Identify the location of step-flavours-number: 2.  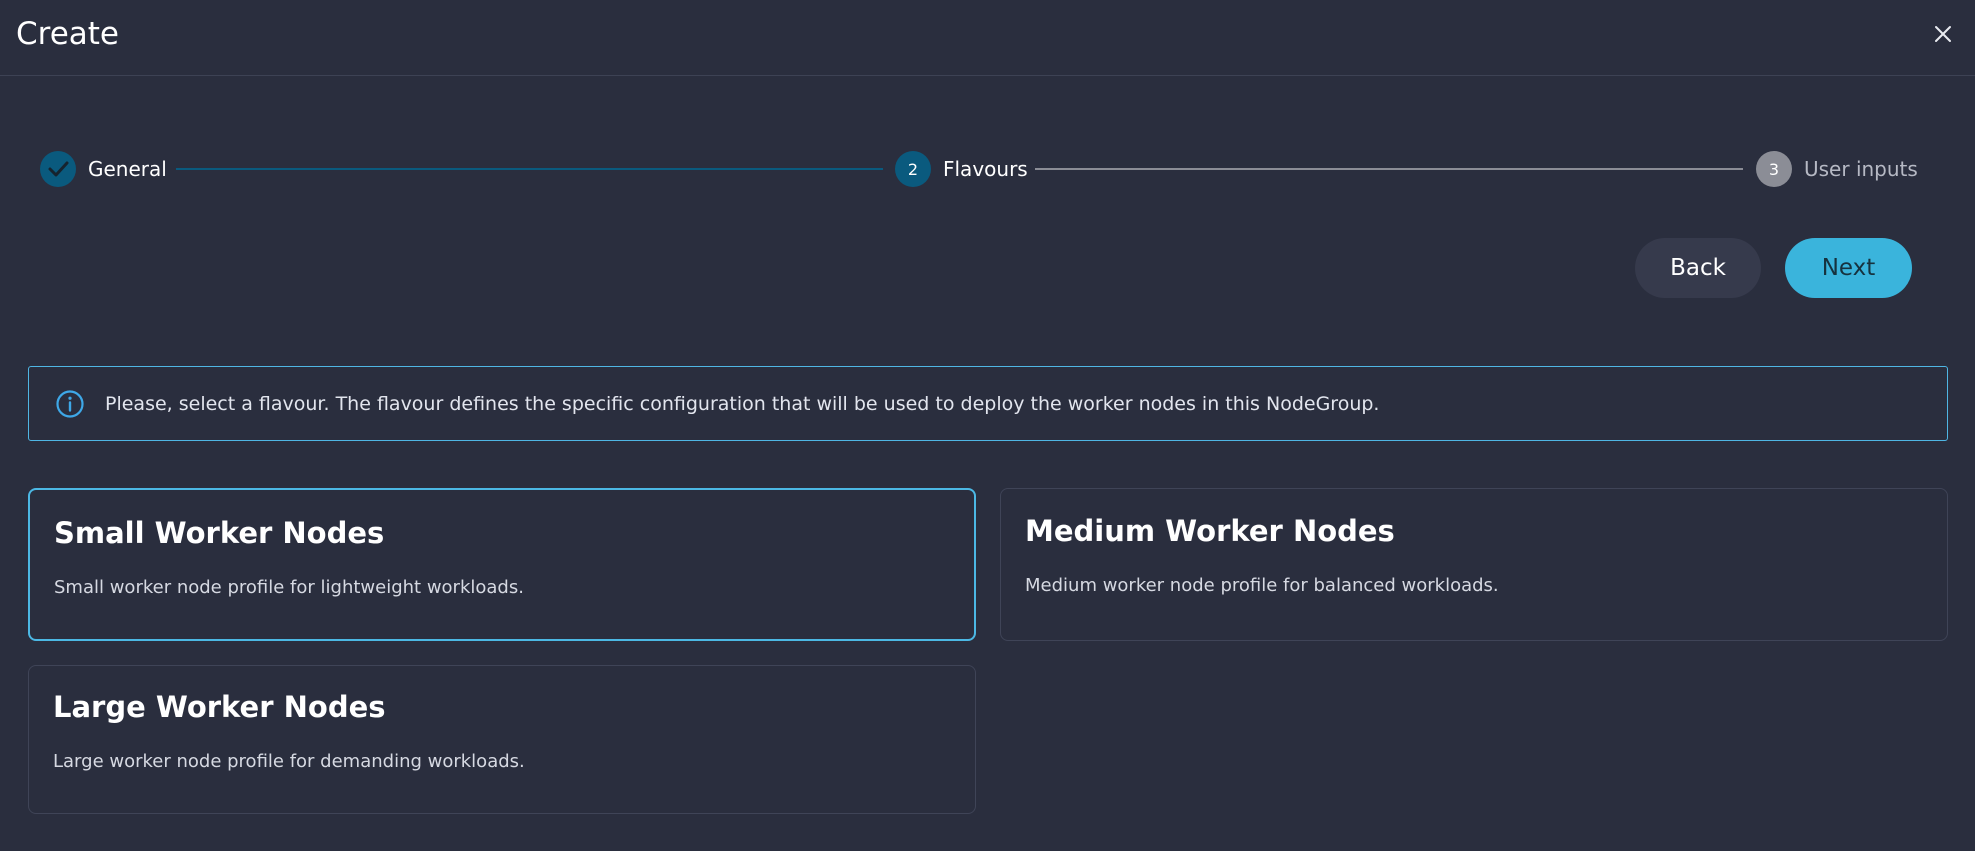
(913, 169).